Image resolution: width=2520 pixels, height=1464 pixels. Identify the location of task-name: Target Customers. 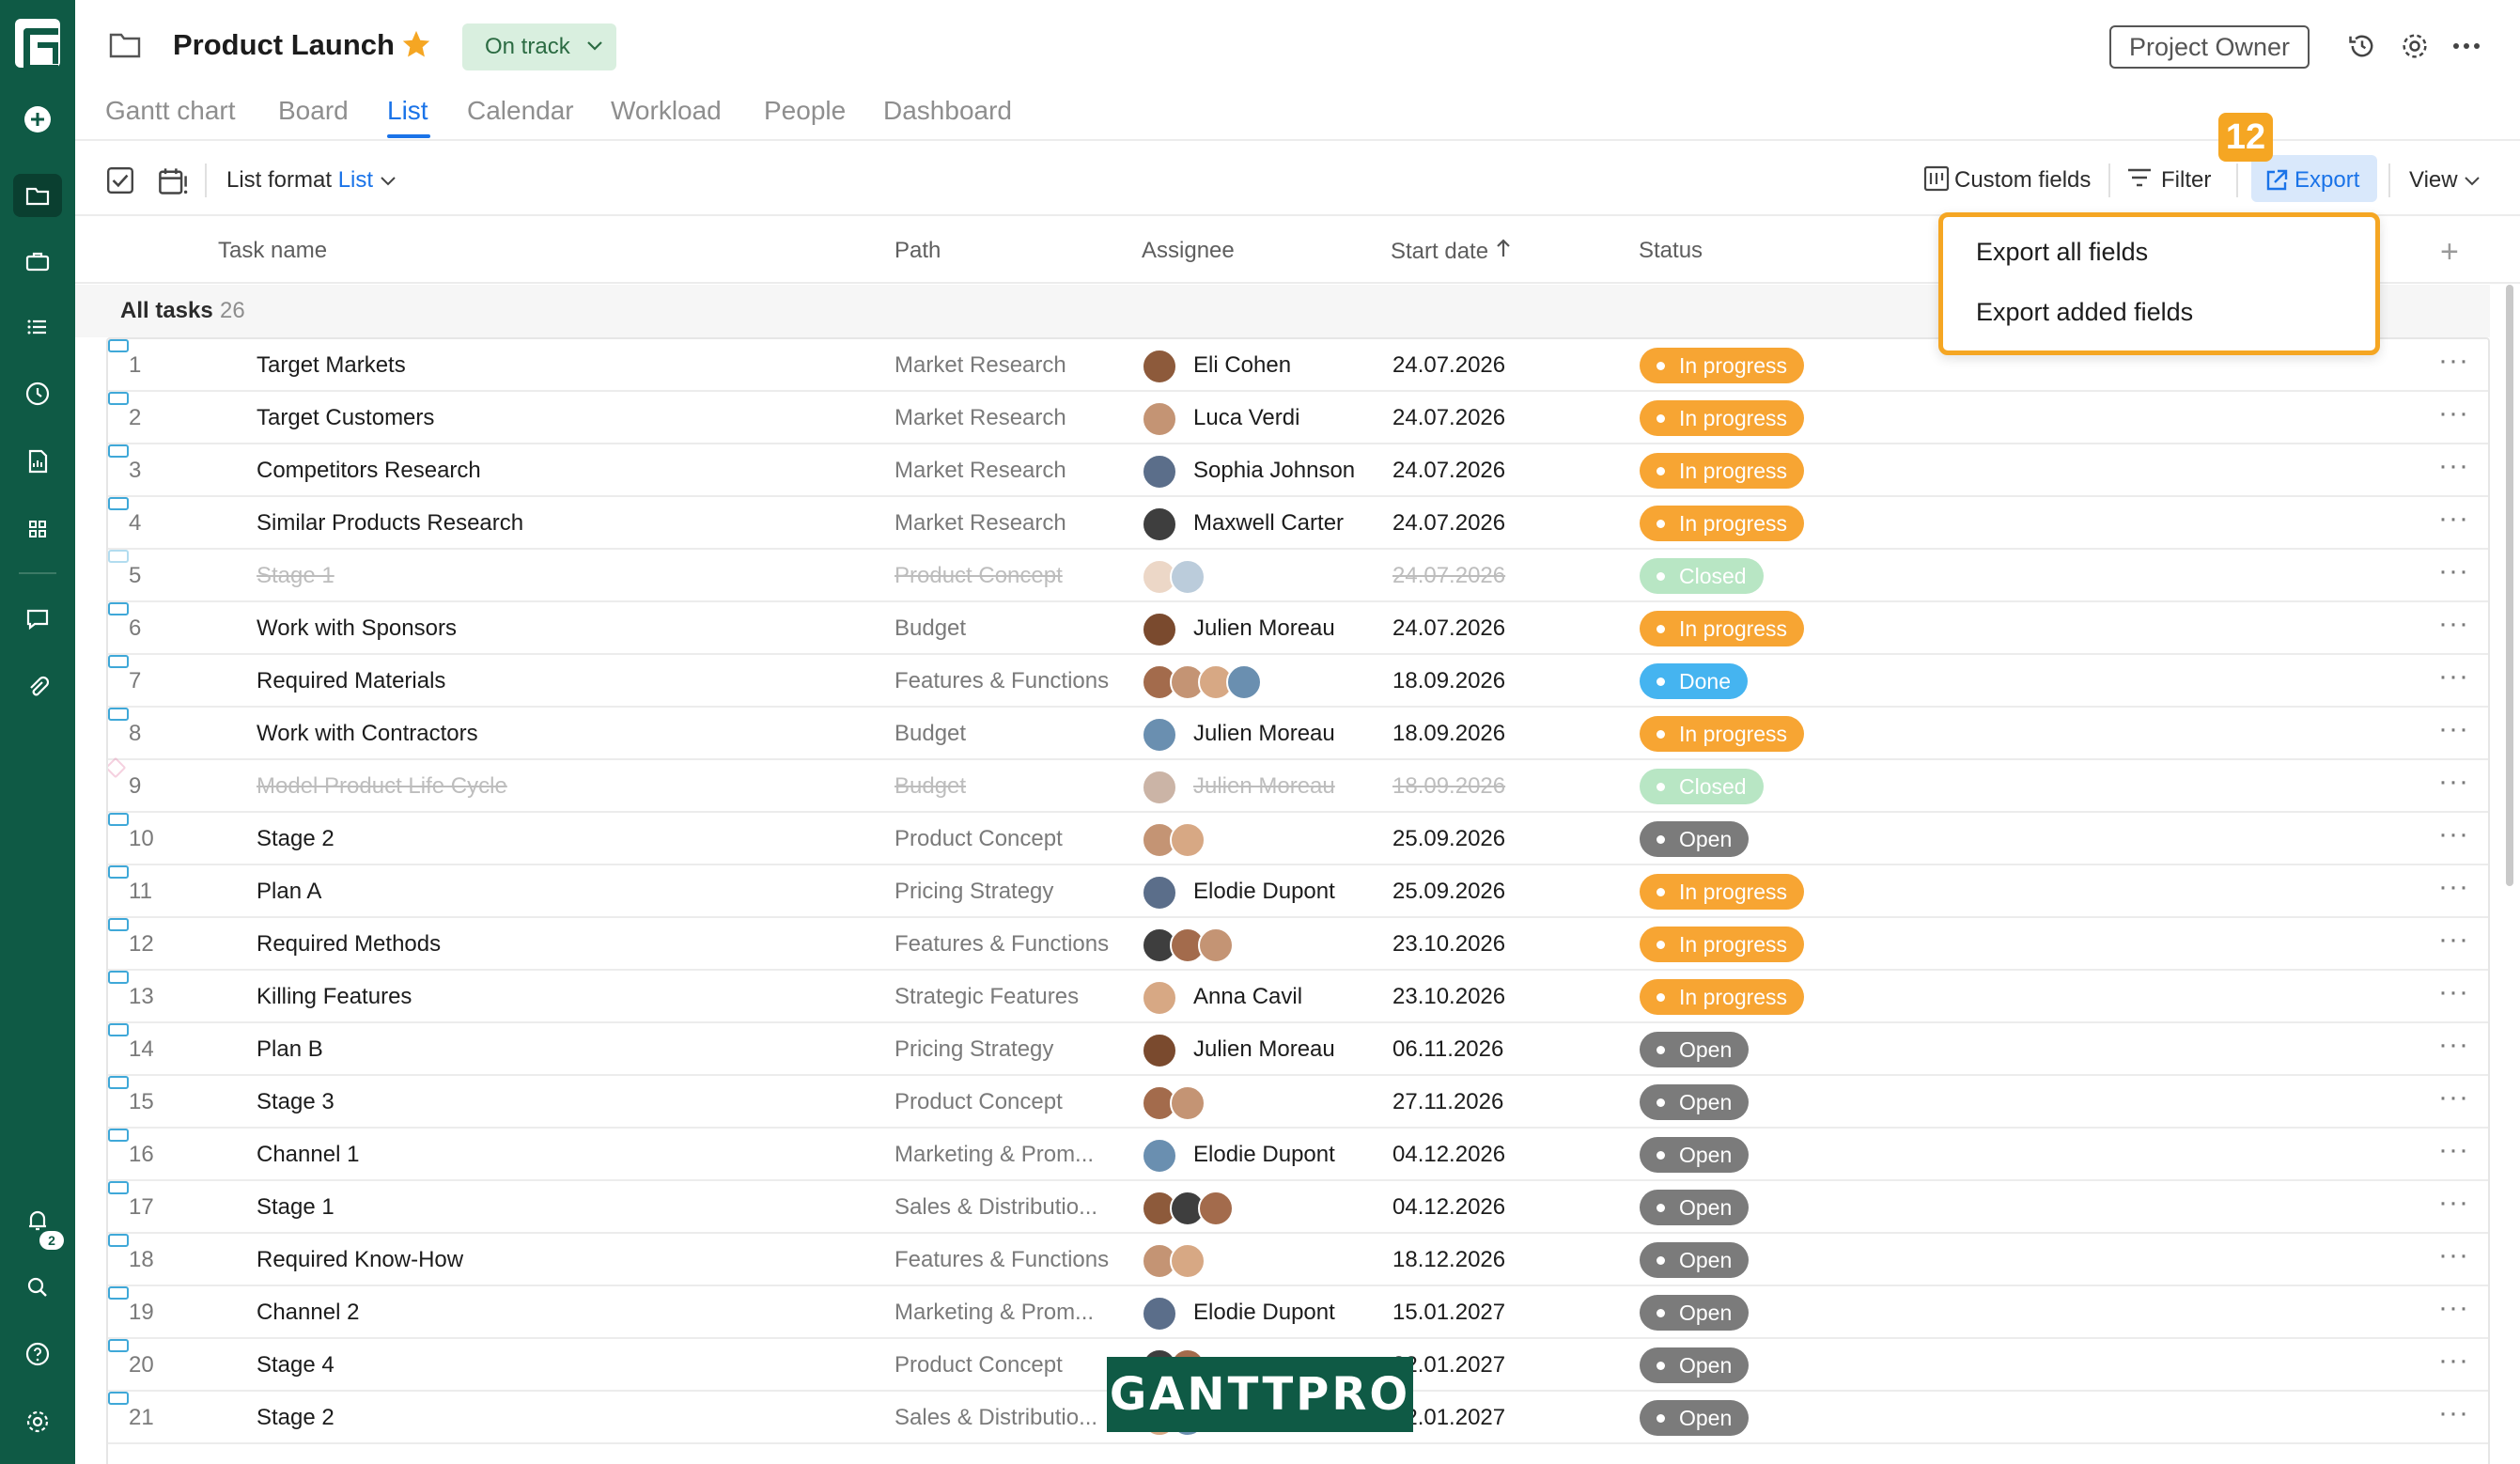
(345, 418).